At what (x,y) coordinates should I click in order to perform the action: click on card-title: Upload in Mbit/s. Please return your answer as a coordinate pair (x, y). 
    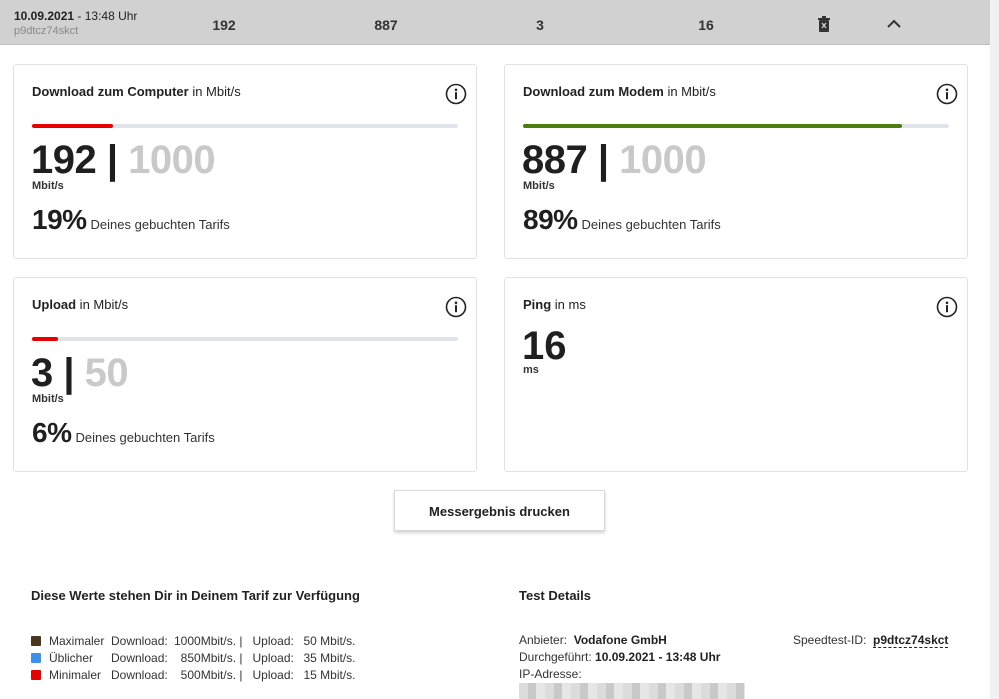
    Looking at the image, I should click on (80, 304).